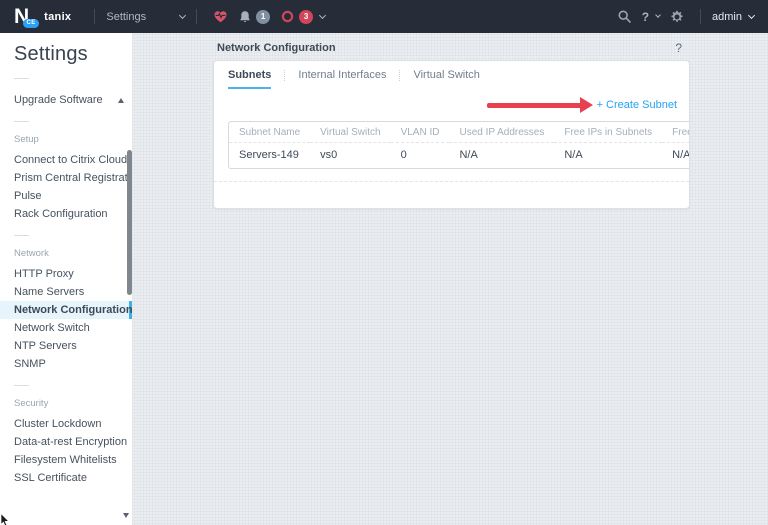 This screenshot has height=525, width=768. What do you see at coordinates (534, 105) in the screenshot?
I see `arrow-body` at bounding box center [534, 105].